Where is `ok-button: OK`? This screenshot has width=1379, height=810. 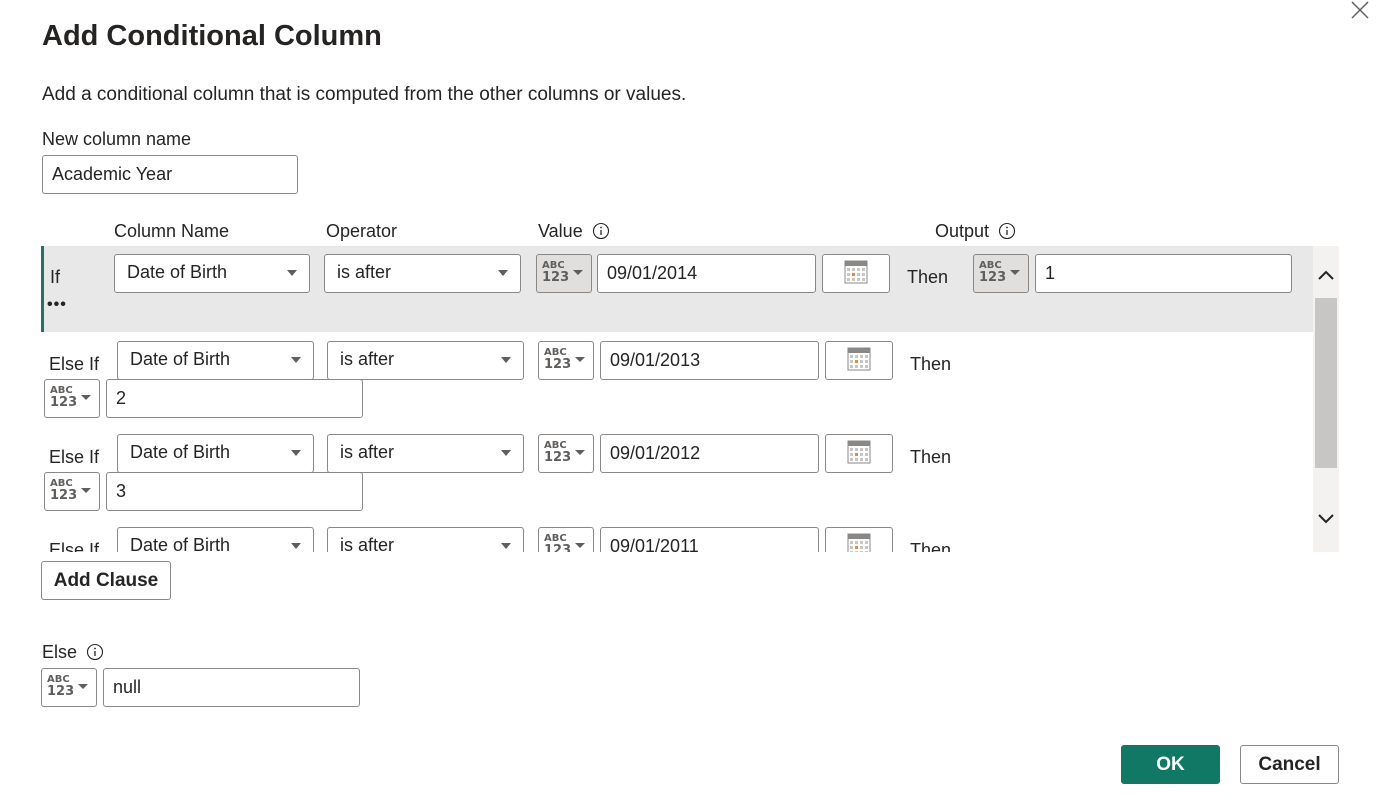
ok-button: OK is located at coordinates (1170, 764).